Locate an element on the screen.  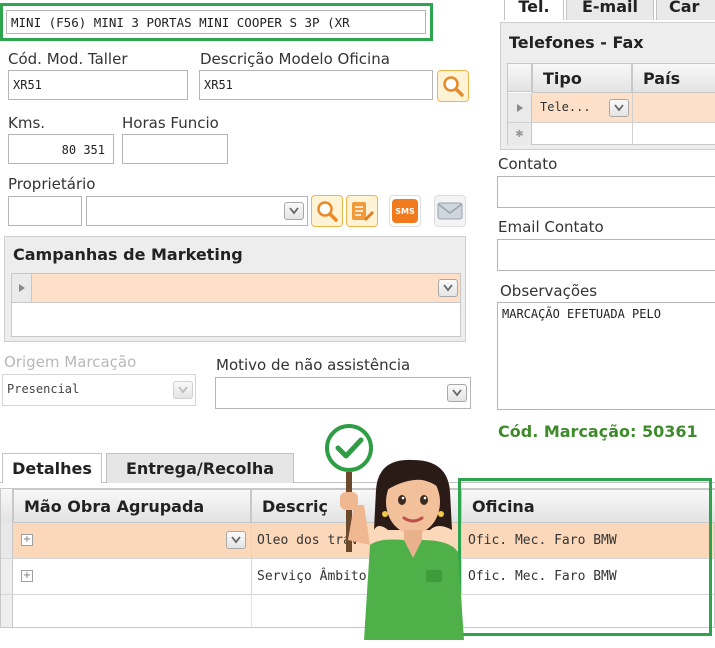
col-pais: País is located at coordinates (673, 78).